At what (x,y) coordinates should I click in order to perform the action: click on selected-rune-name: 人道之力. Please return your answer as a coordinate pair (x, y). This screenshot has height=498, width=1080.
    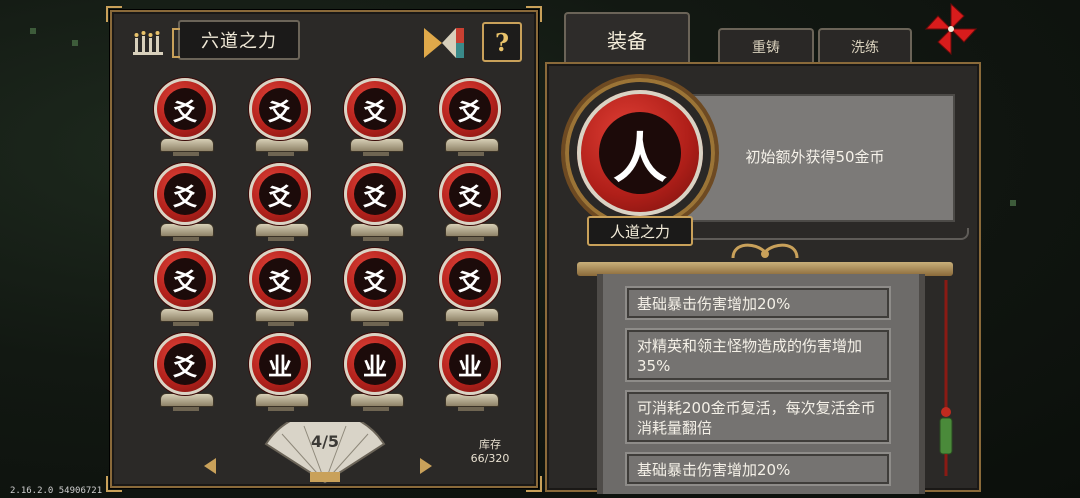
    Looking at the image, I should click on (640, 231).